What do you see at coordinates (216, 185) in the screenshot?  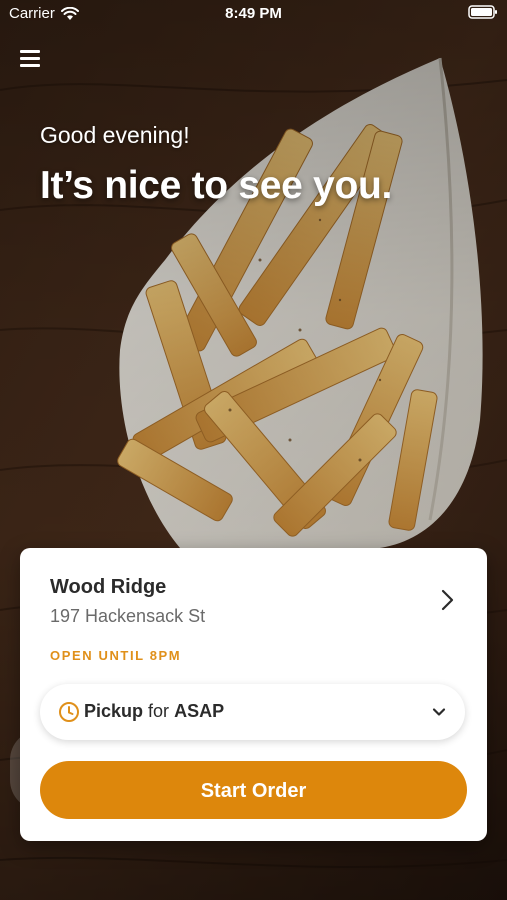 I see `headline-text: It’s nice to see you.` at bounding box center [216, 185].